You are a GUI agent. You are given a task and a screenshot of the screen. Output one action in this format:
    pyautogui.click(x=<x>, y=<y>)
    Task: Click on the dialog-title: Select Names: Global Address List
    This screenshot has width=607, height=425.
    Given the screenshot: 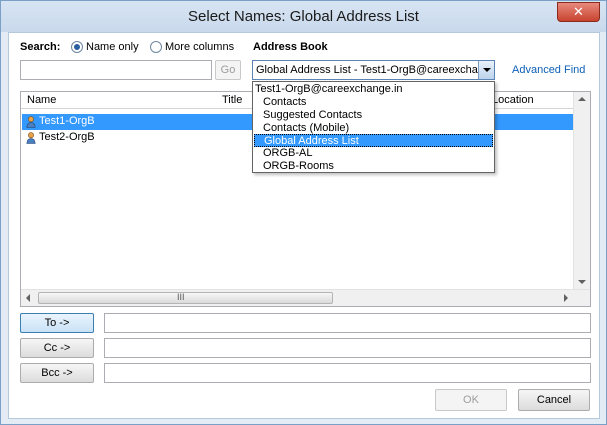 What is the action you would take?
    pyautogui.click(x=303, y=16)
    